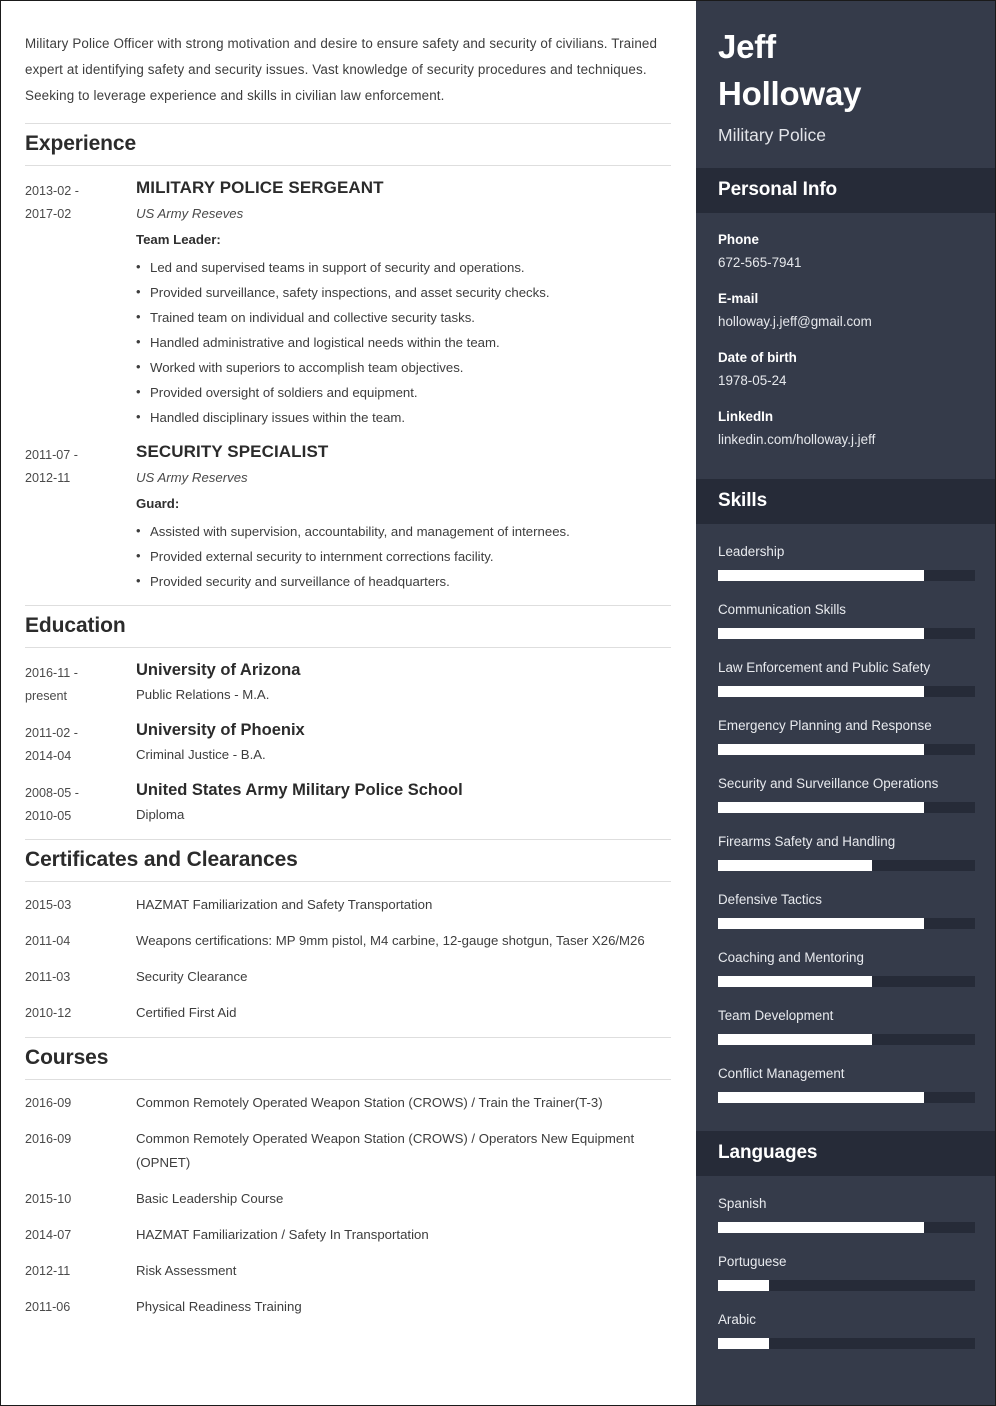 The height and width of the screenshot is (1406, 996). I want to click on personal-info-item: Date of birth 1978-05-24, so click(845, 369).